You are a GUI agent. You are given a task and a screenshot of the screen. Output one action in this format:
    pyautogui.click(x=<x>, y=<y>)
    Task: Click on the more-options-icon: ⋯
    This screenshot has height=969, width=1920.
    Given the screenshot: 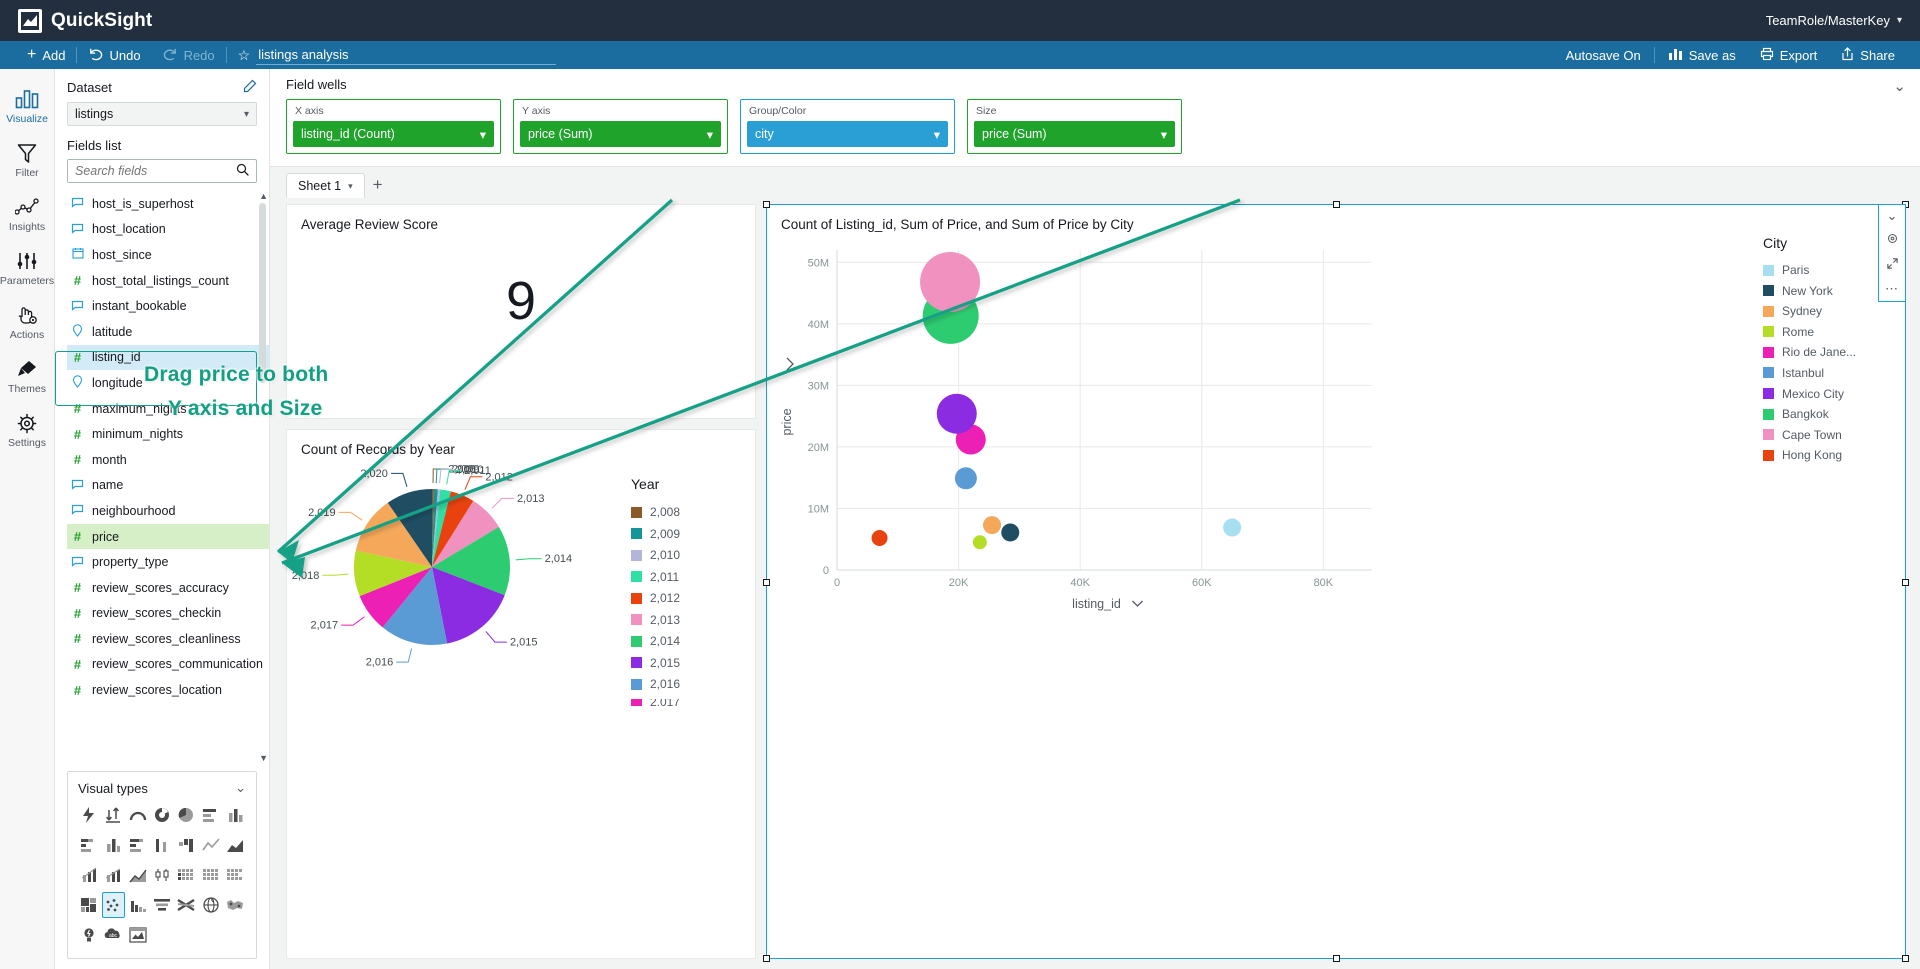 What is the action you would take?
    pyautogui.click(x=1892, y=288)
    